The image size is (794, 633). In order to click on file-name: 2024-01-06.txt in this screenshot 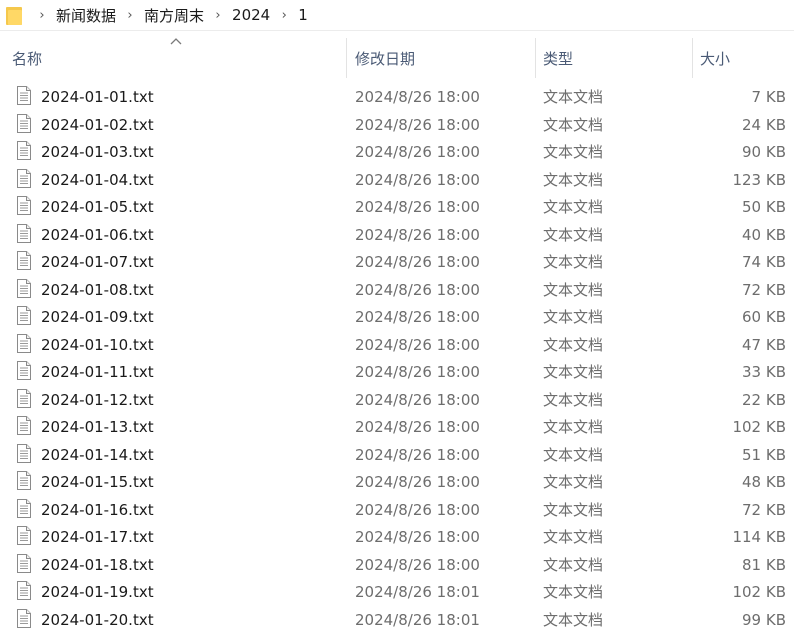, I will do `click(97, 235)`.